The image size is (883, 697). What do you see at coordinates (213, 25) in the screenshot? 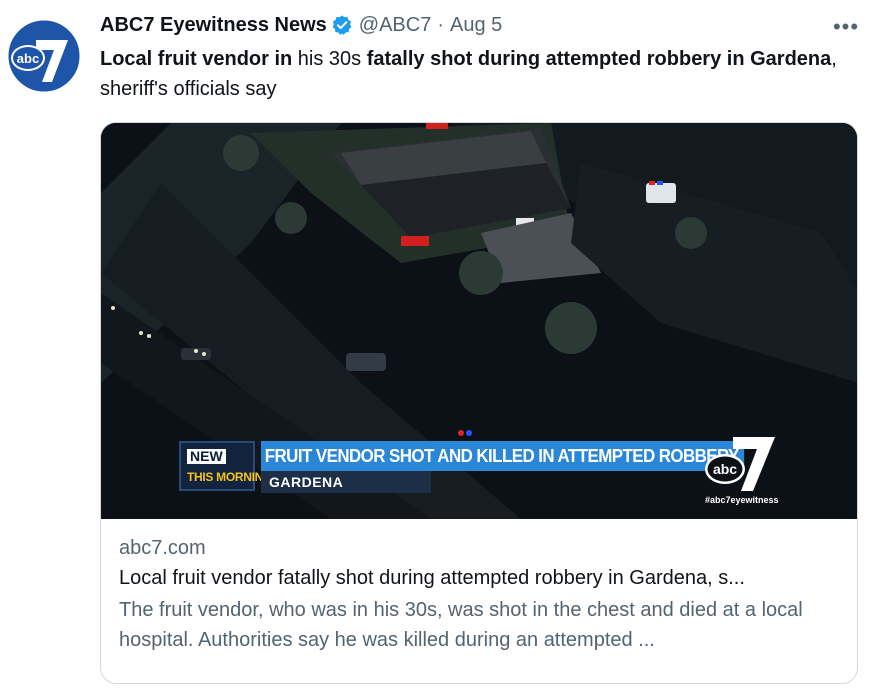
I see `display-name: ABC7 Eyewitness News` at bounding box center [213, 25].